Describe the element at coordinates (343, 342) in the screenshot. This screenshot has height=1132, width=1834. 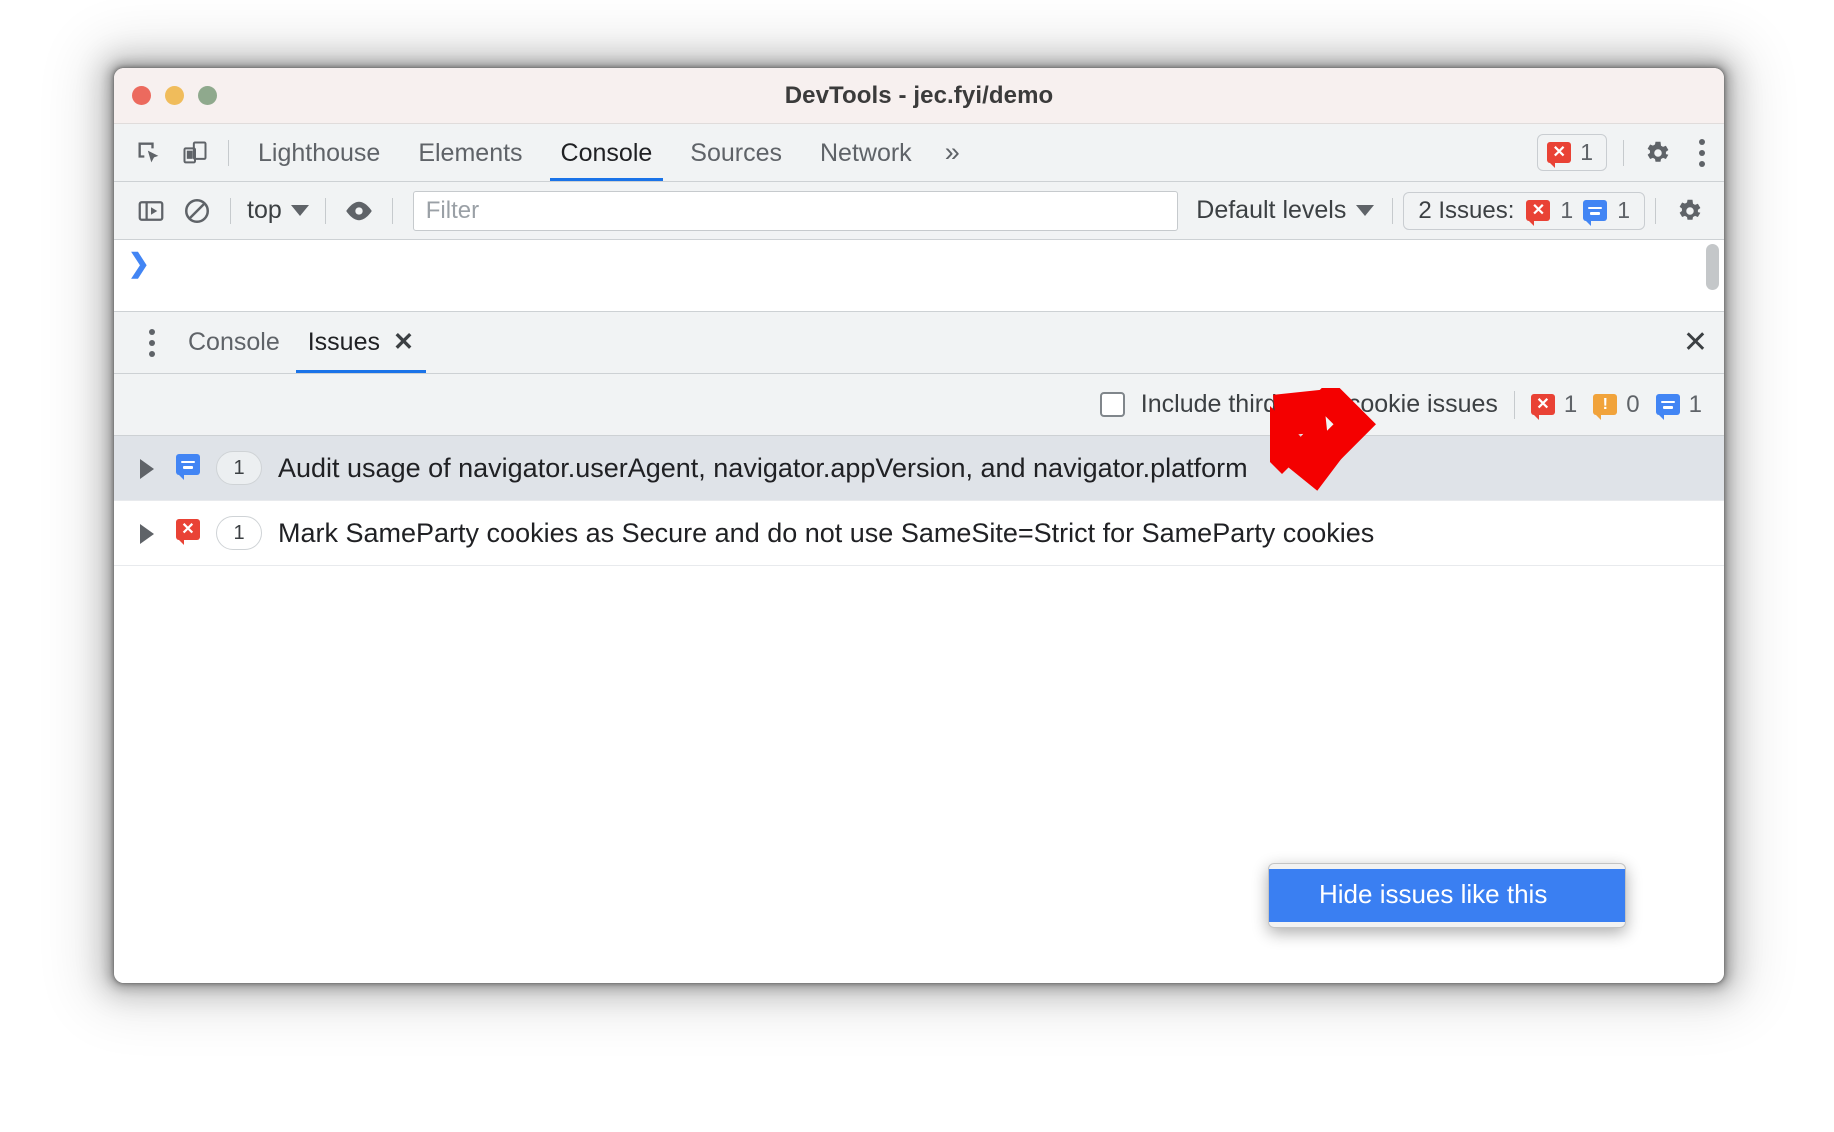
I see `drawer-tab-issues-label: Issues` at that location.